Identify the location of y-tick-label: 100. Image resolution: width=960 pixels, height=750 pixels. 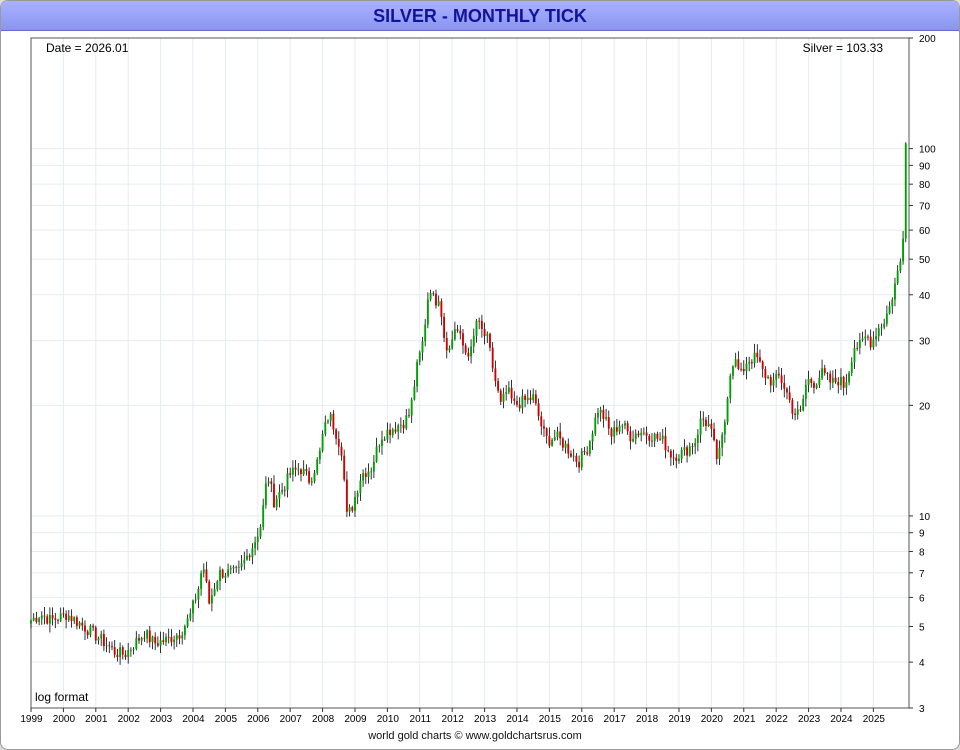
(927, 150).